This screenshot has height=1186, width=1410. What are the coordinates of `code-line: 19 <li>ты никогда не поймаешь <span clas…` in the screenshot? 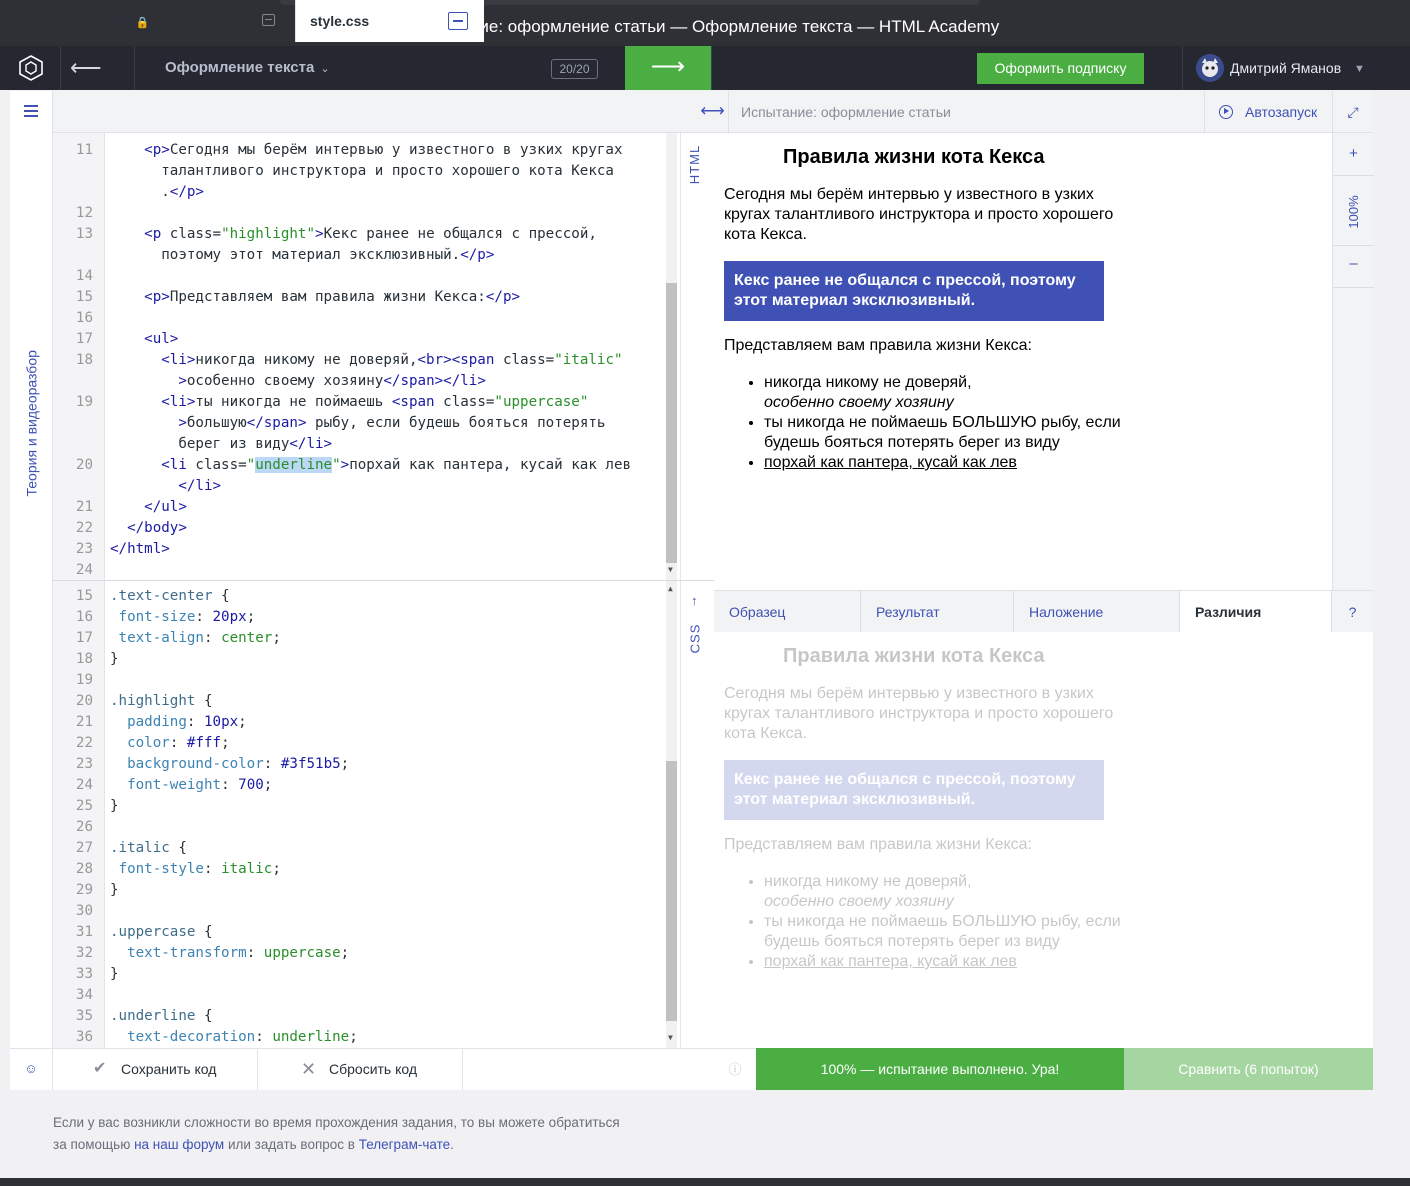 It's located at (353, 402).